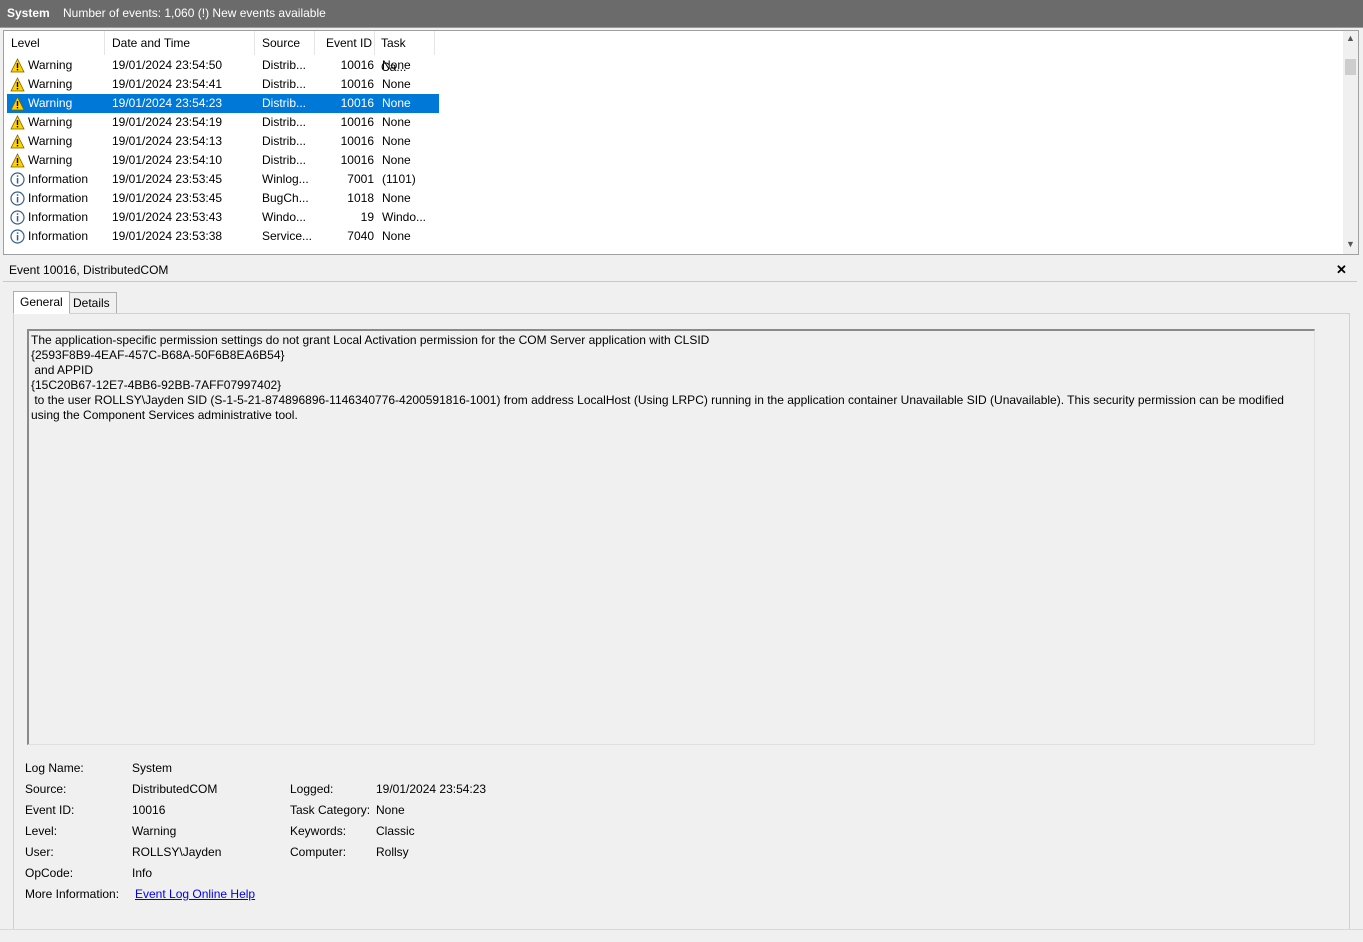 This screenshot has height=942, width=1363. What do you see at coordinates (152, 768) in the screenshot?
I see `log-name-value: System` at bounding box center [152, 768].